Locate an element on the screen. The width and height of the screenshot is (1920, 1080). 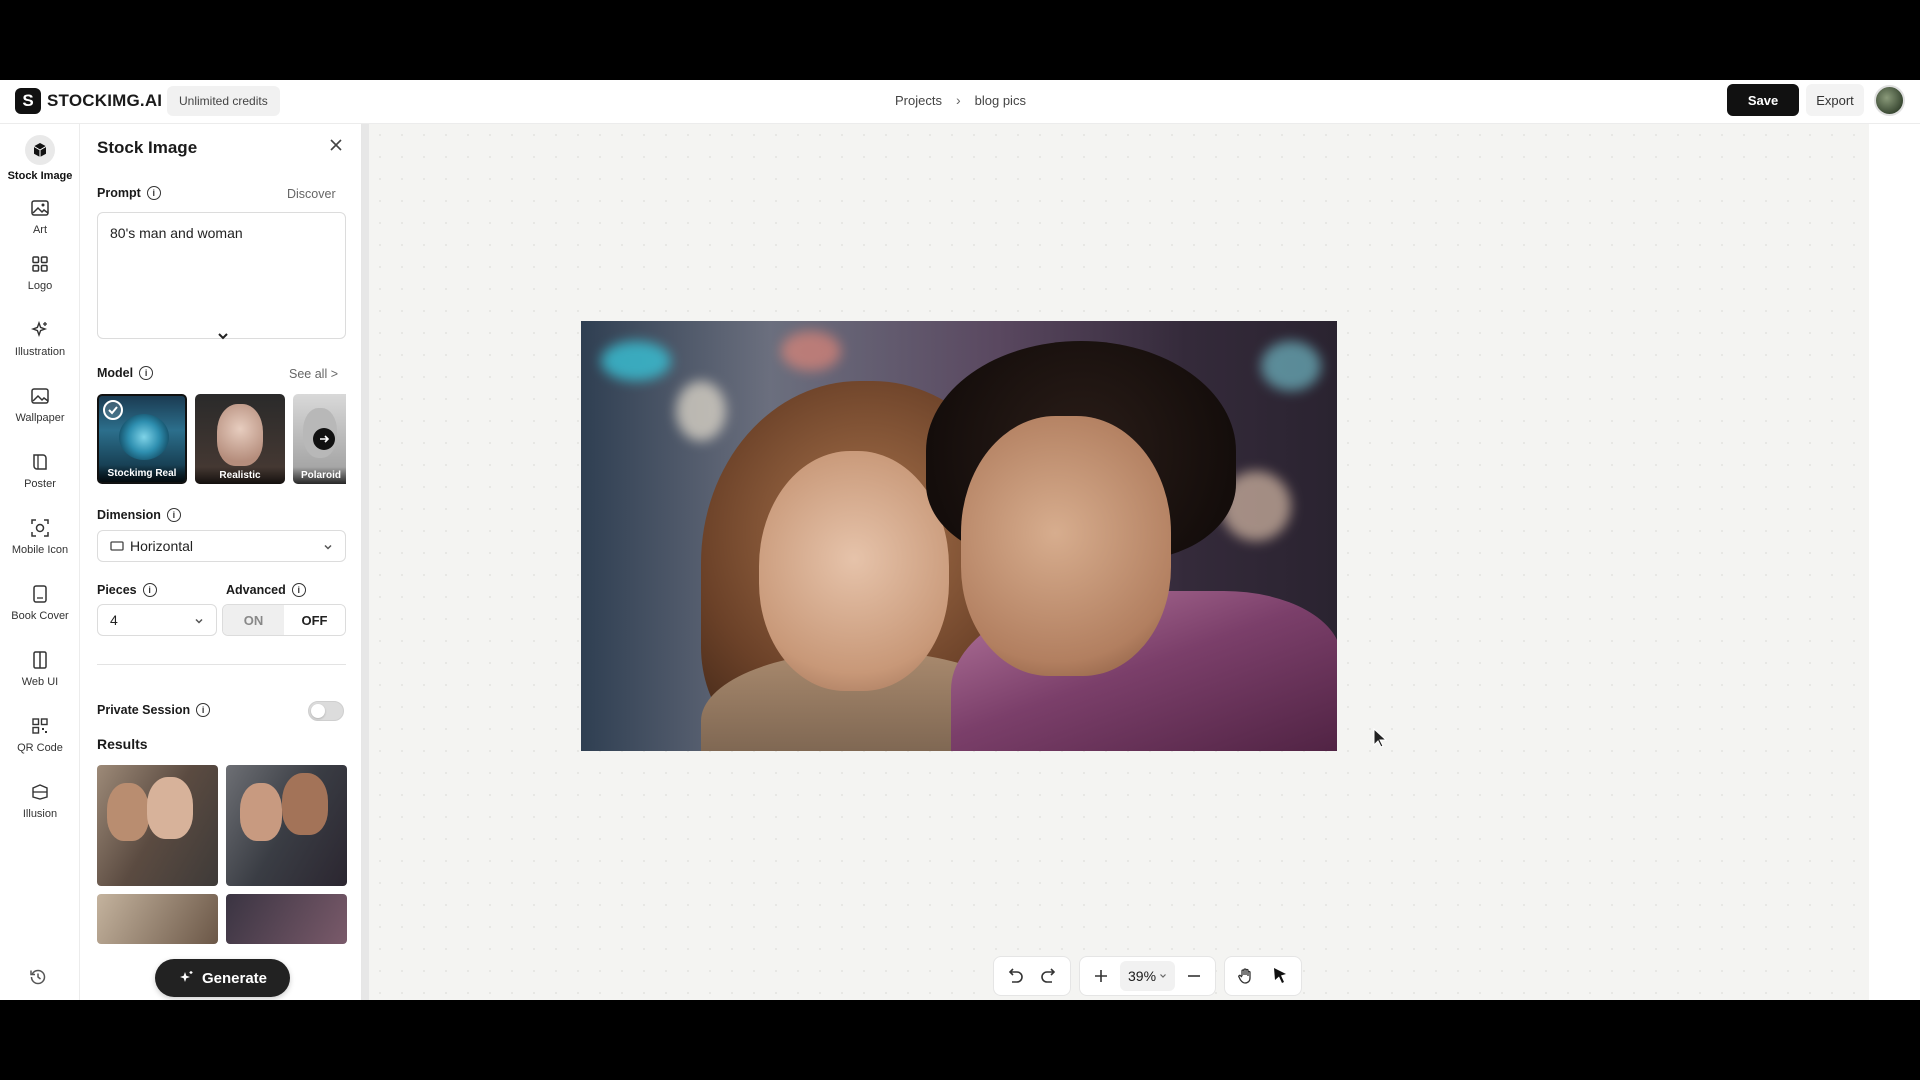
thumbnail-figure is located at coordinates (170, 808).